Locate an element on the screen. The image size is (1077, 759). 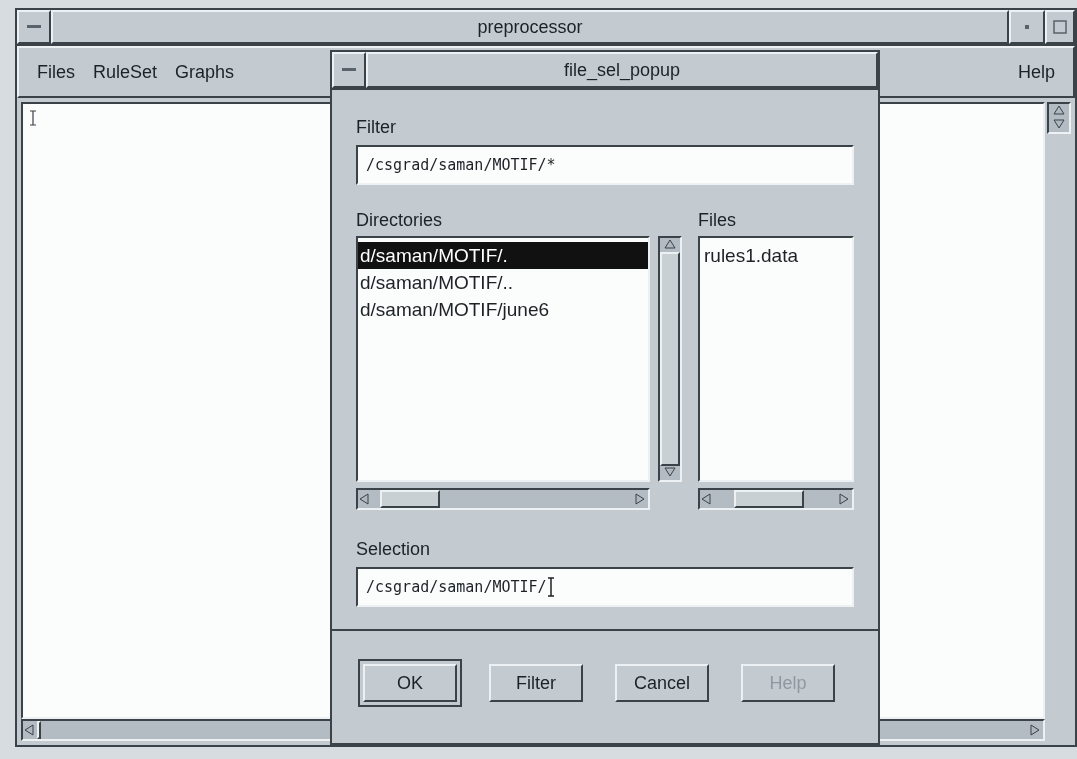
maximize-button is located at coordinates (1060, 27).